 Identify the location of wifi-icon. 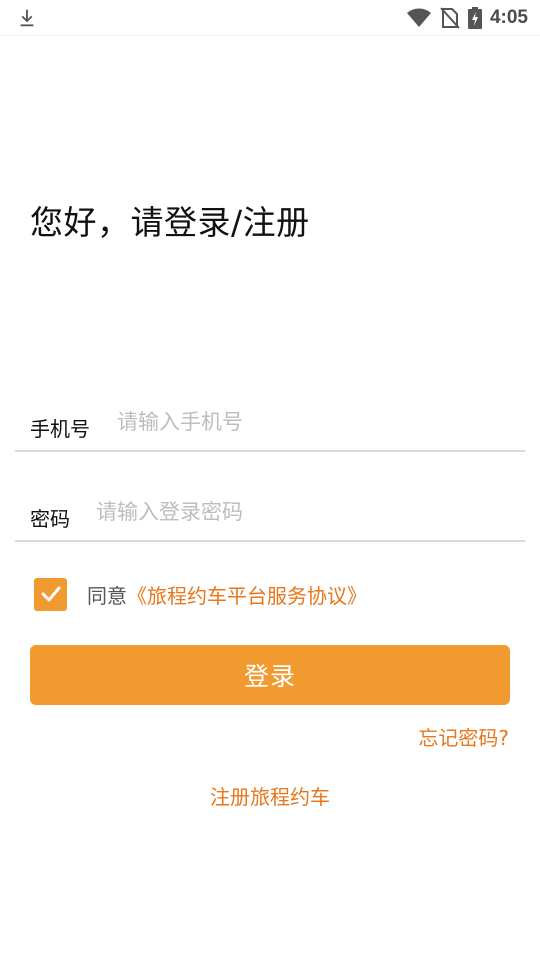
(418, 17).